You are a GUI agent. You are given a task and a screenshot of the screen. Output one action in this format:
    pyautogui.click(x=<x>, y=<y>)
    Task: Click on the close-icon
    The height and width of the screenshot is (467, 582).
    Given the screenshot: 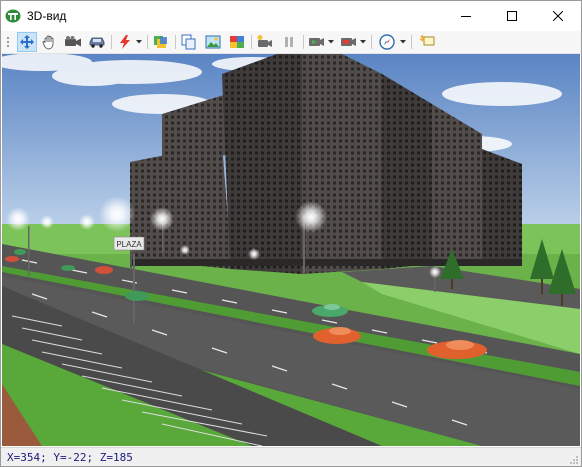 What is the action you would take?
    pyautogui.click(x=558, y=16)
    